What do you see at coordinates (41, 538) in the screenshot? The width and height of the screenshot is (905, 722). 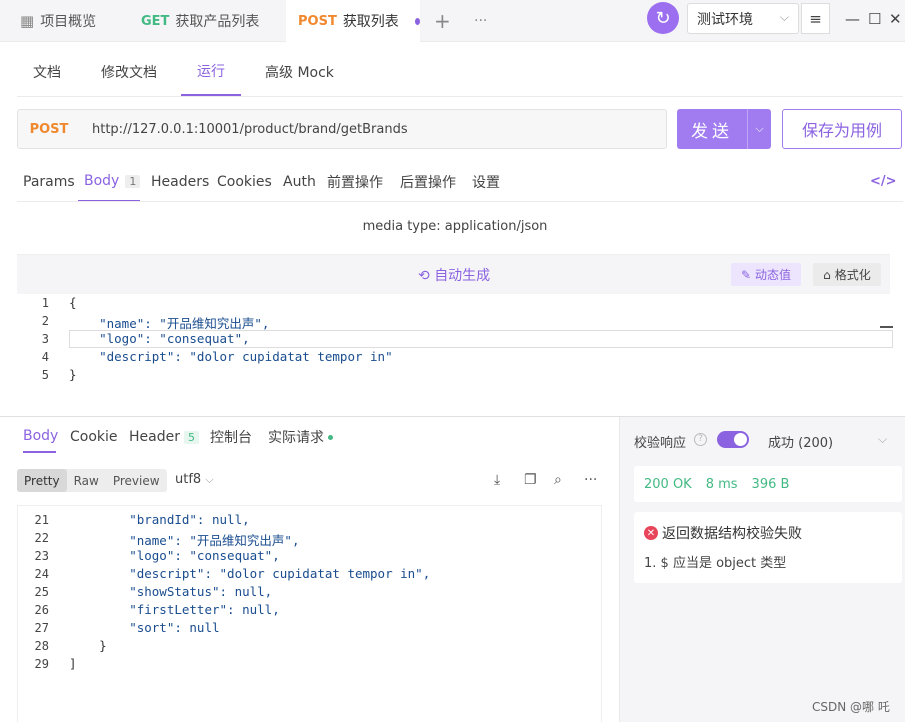 I see `line-number: 22` at bounding box center [41, 538].